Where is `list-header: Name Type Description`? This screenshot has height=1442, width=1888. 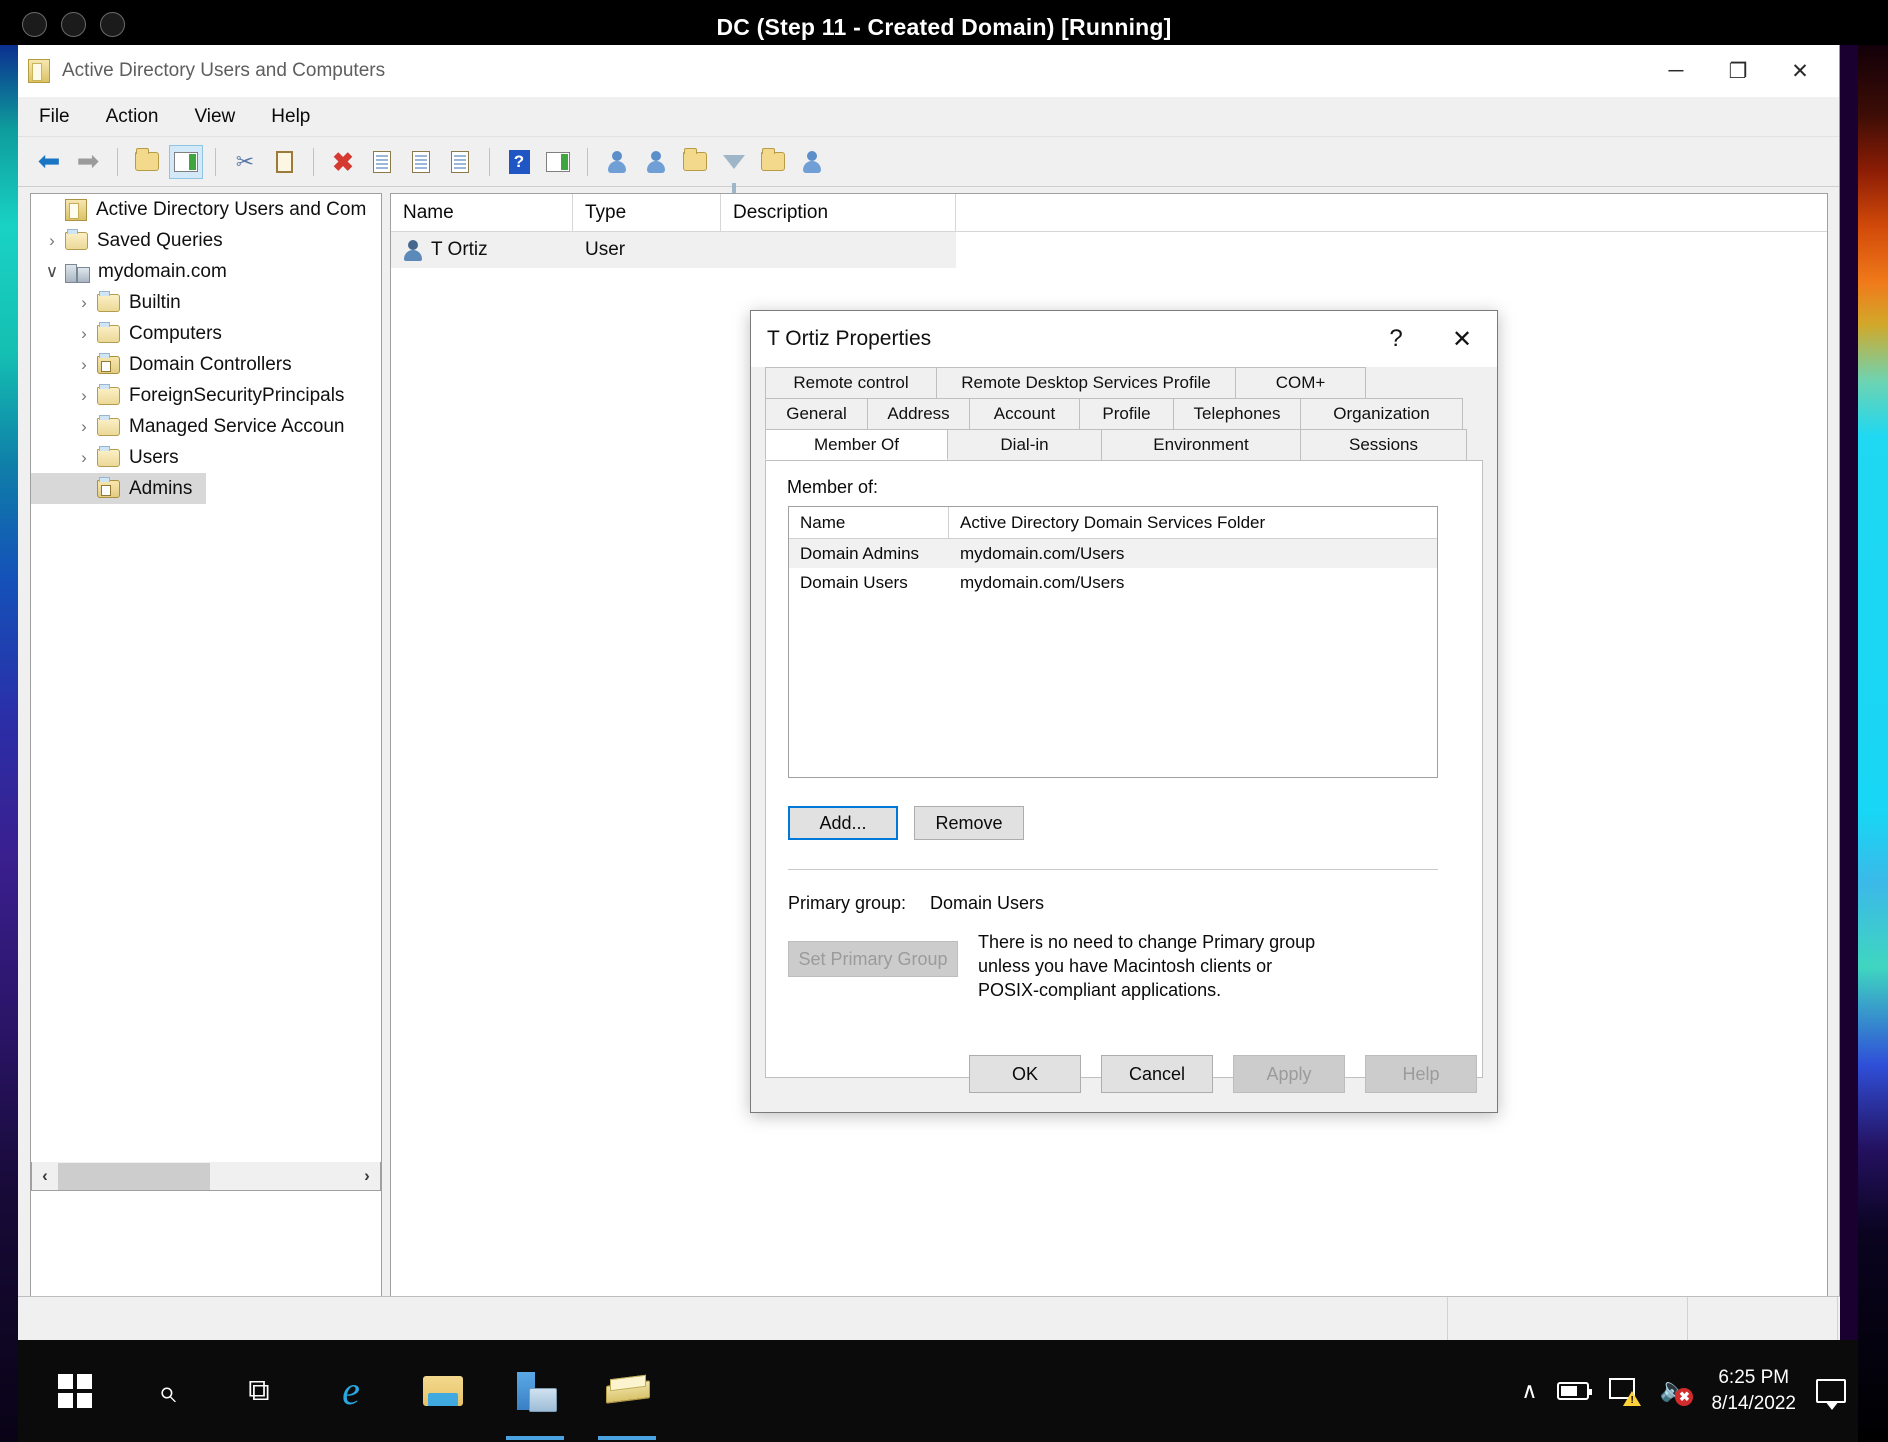
list-header: Name Type Description is located at coordinates (1109, 213).